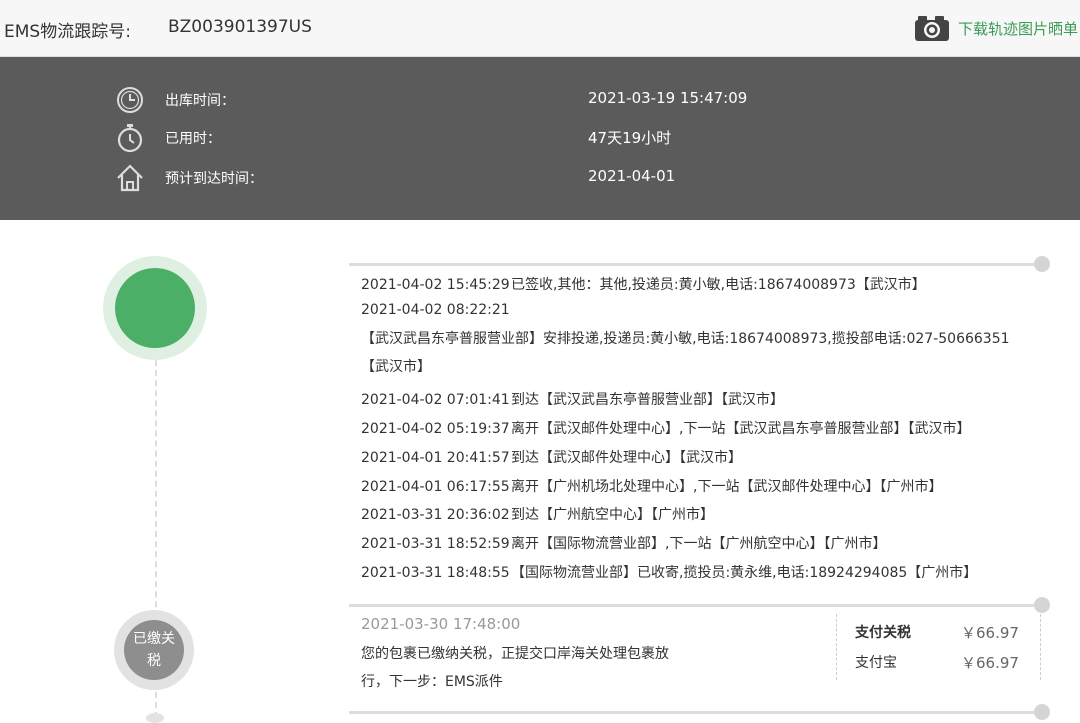  I want to click on event-time: 2021-04-02 15:45:29, so click(435, 285).